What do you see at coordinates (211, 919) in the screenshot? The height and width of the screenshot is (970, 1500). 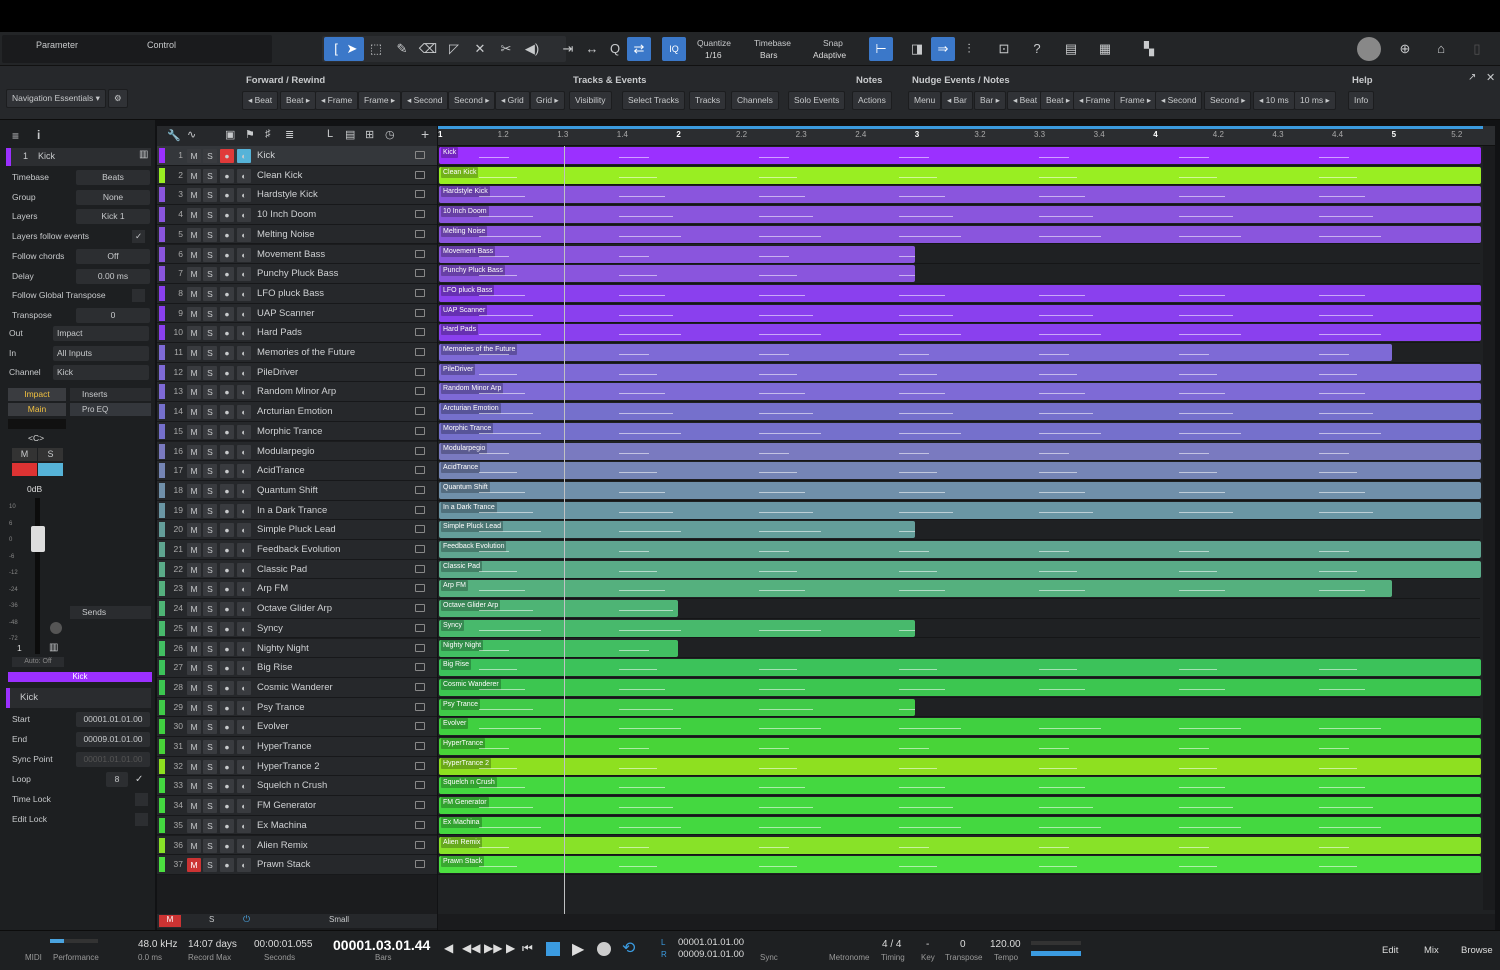 I see `global-solo-button: S` at bounding box center [211, 919].